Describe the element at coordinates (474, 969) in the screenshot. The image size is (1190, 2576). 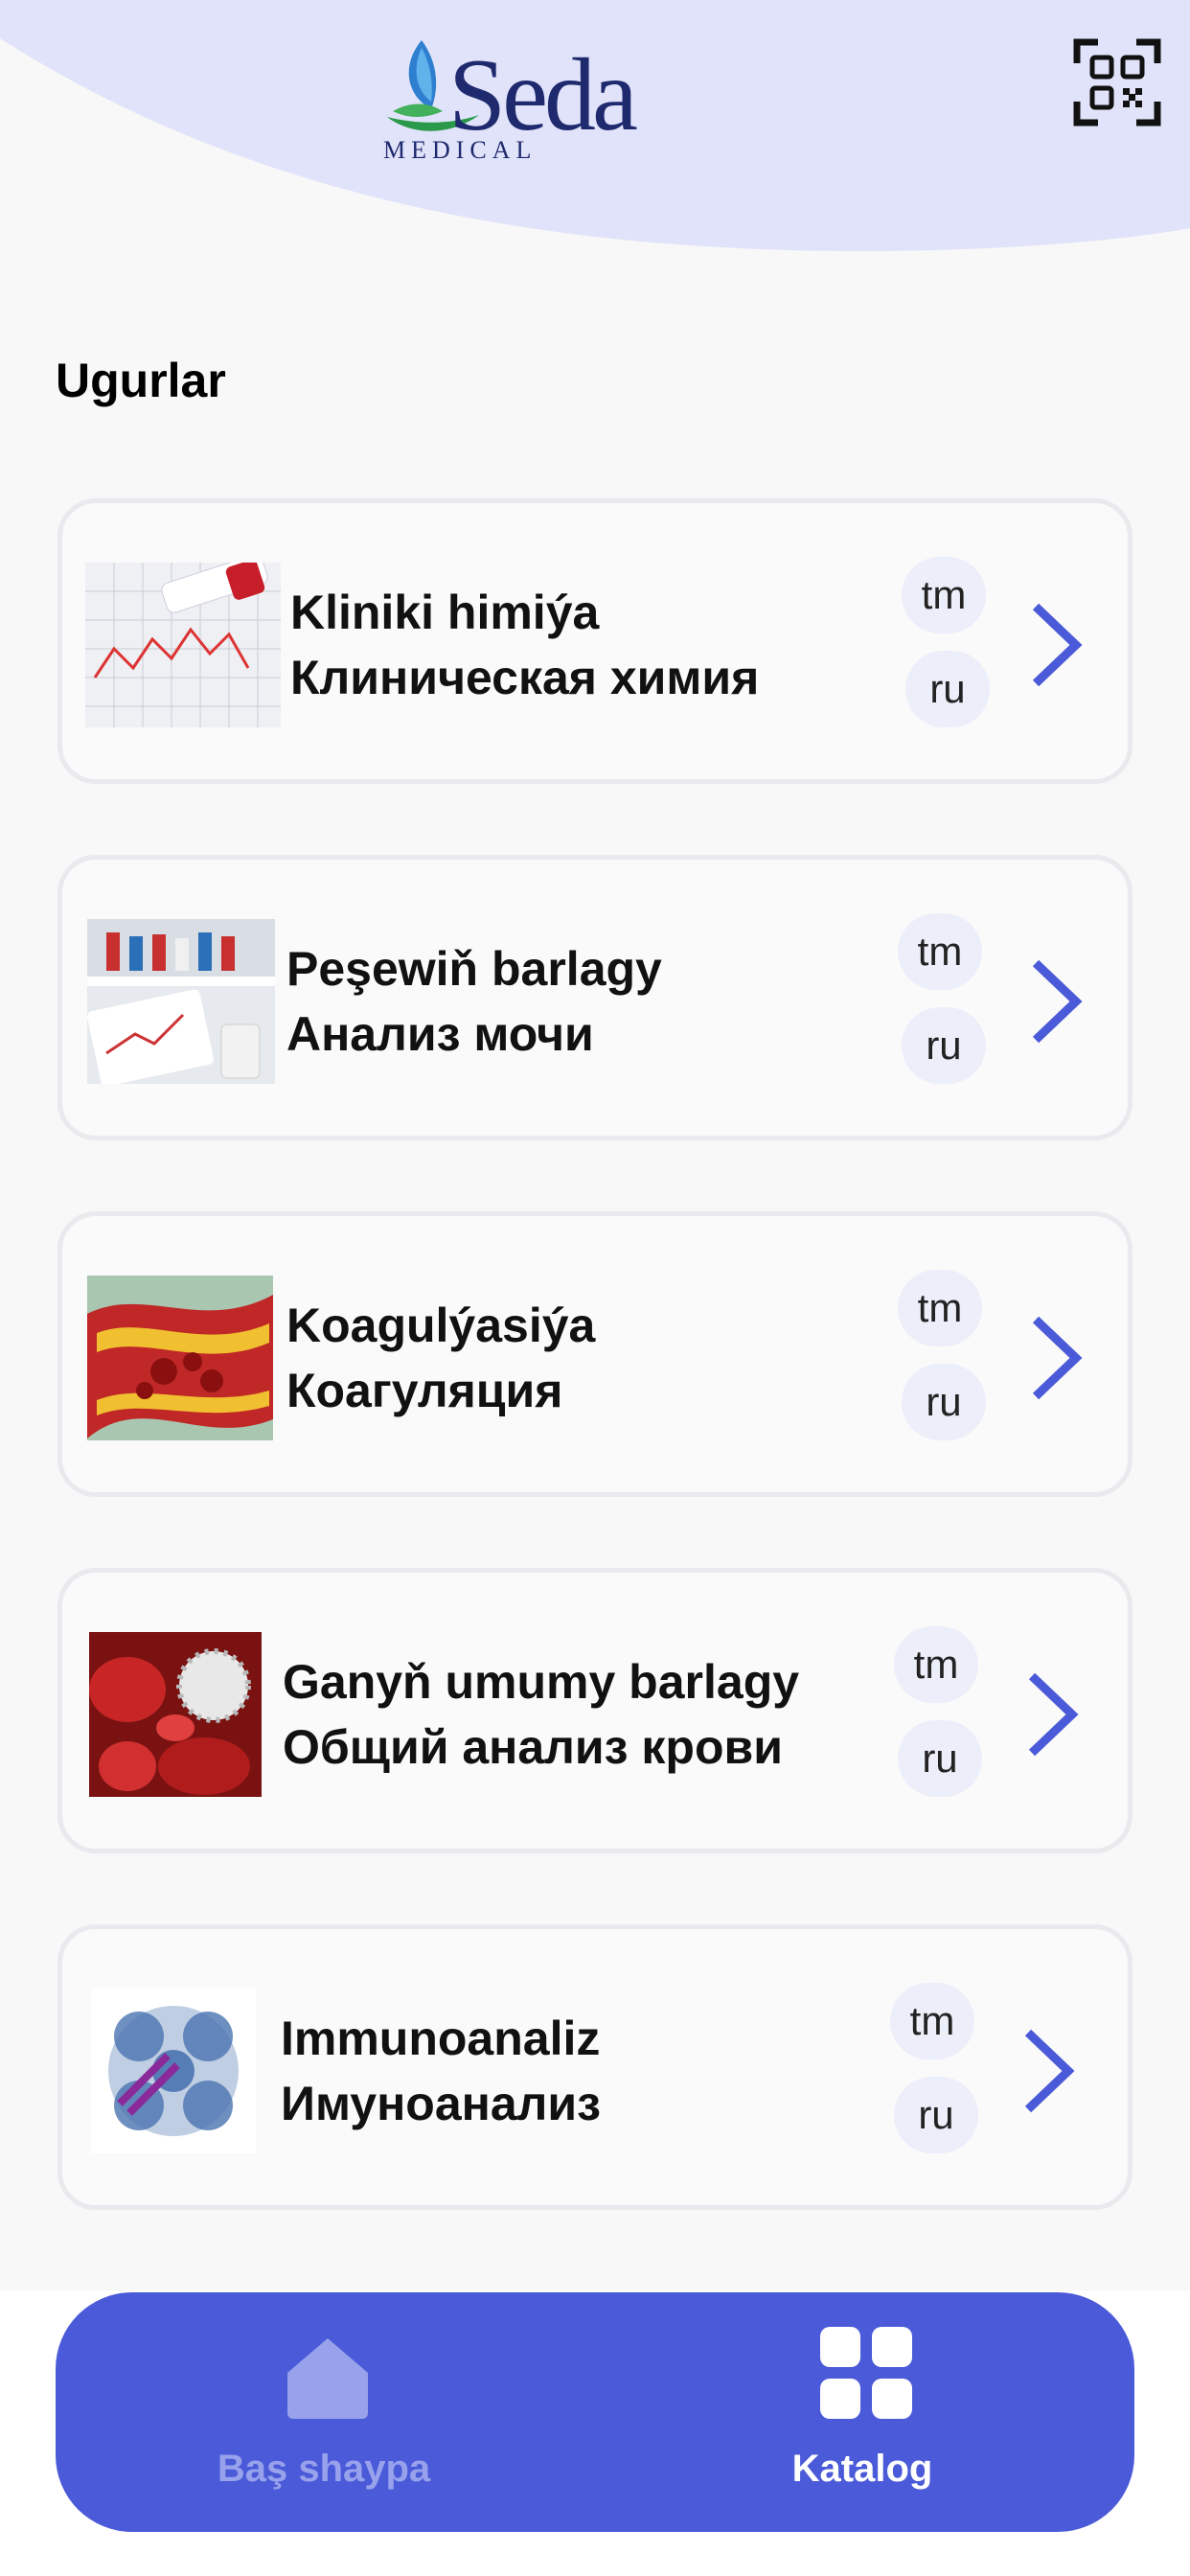
I see `category-name-tm: Peşewiň barlagy` at that location.